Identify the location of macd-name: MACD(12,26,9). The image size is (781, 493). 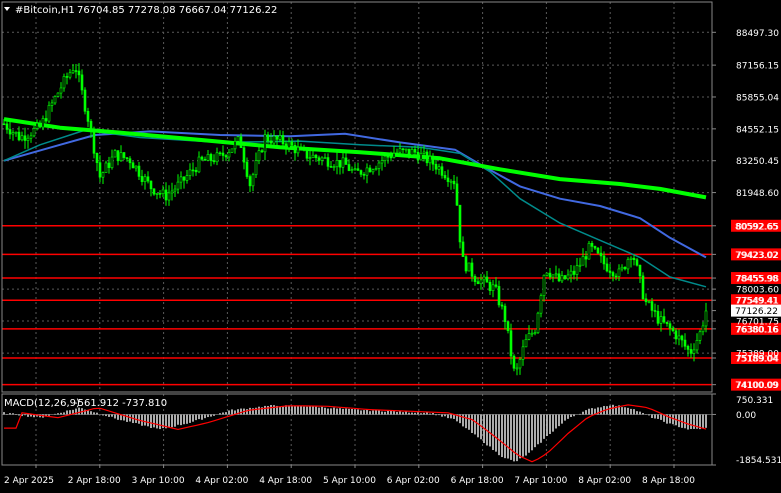
(42, 403).